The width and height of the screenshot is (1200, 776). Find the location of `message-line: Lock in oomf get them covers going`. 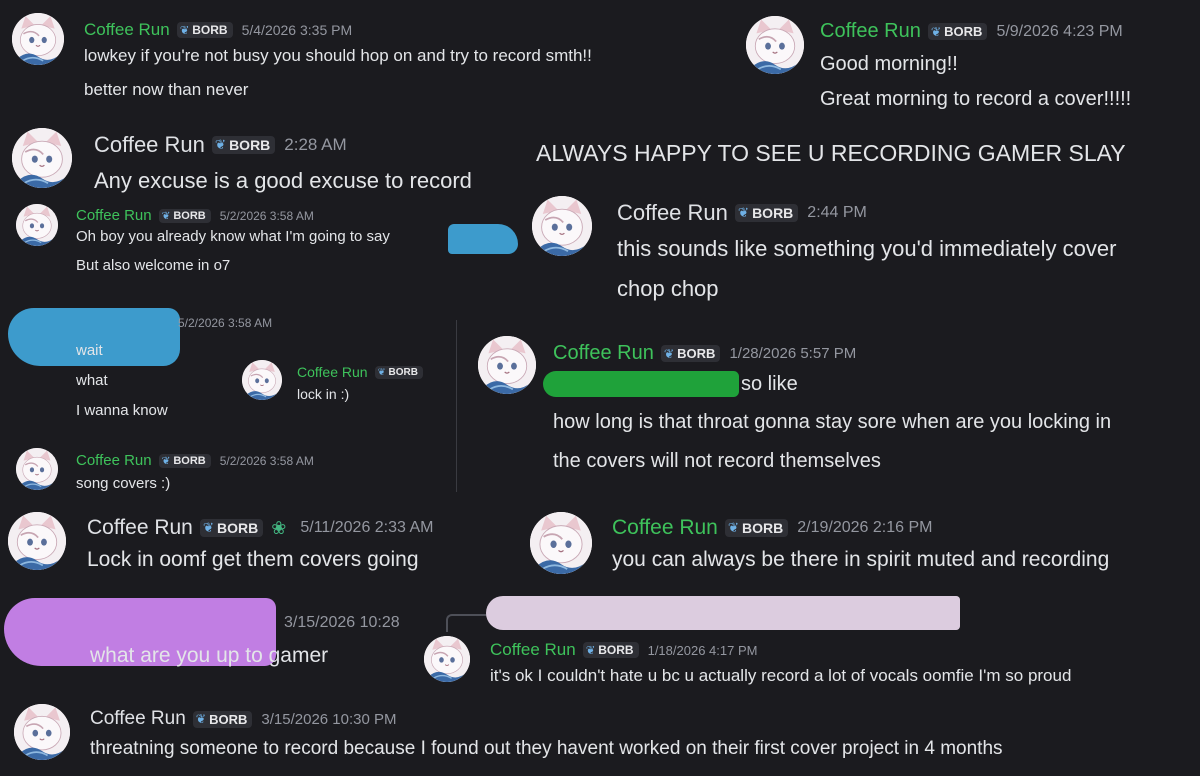

message-line: Lock in oomf get them covers going is located at coordinates (253, 559).